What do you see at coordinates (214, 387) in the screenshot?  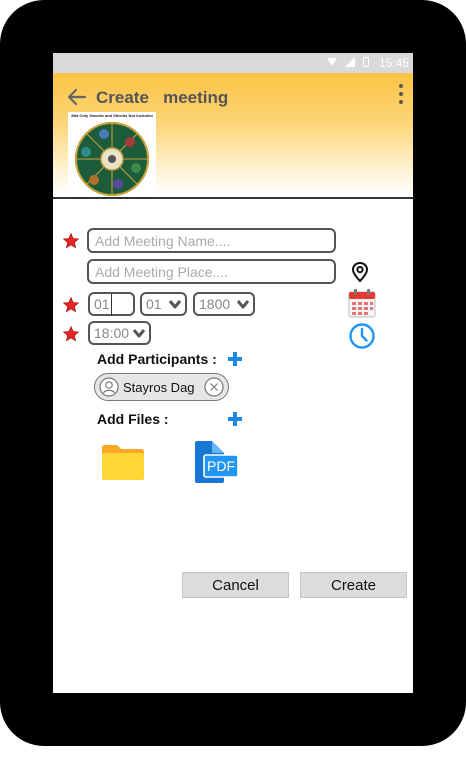 I see `close-icon` at bounding box center [214, 387].